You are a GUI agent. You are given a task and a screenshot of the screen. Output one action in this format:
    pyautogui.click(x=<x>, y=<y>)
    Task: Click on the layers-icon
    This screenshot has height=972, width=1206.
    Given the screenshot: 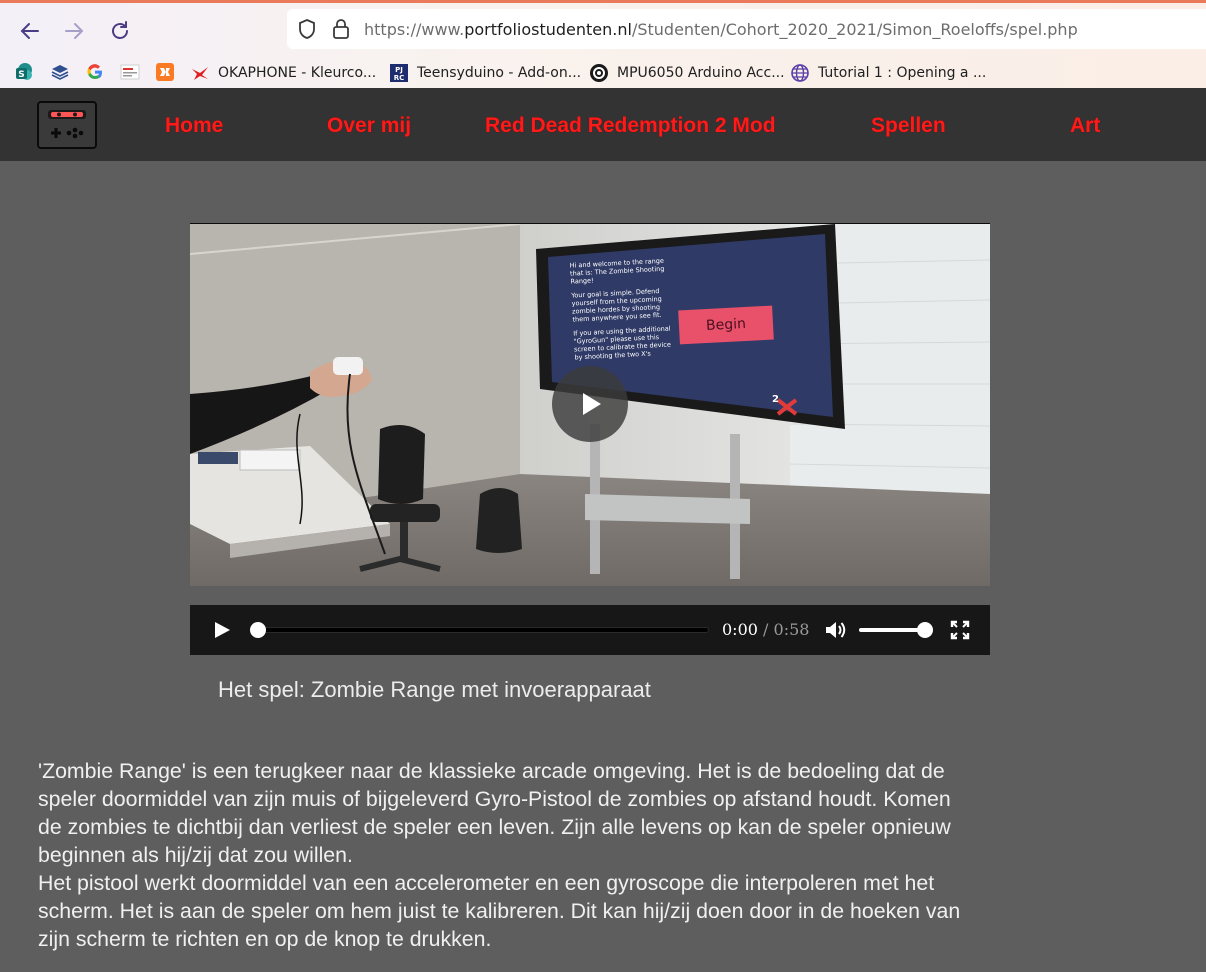 What is the action you would take?
    pyautogui.click(x=60, y=72)
    